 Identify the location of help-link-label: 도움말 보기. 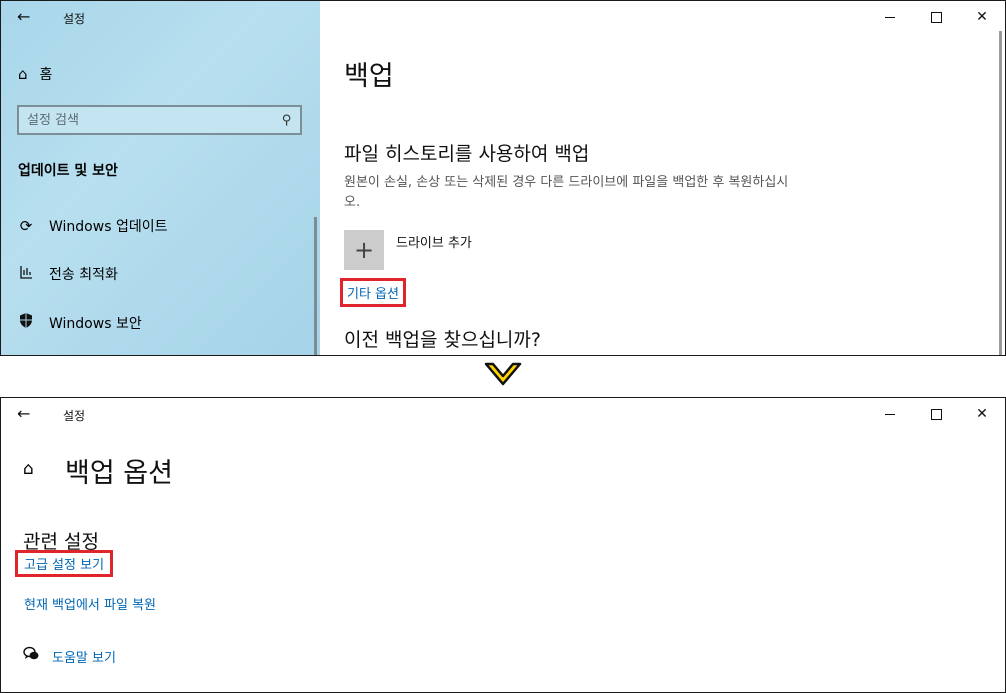
(84, 658).